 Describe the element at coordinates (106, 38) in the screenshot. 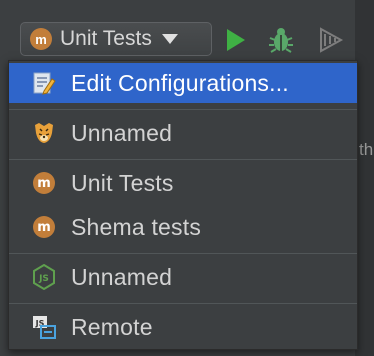

I see `run-configuration-label: Unit Tests` at that location.